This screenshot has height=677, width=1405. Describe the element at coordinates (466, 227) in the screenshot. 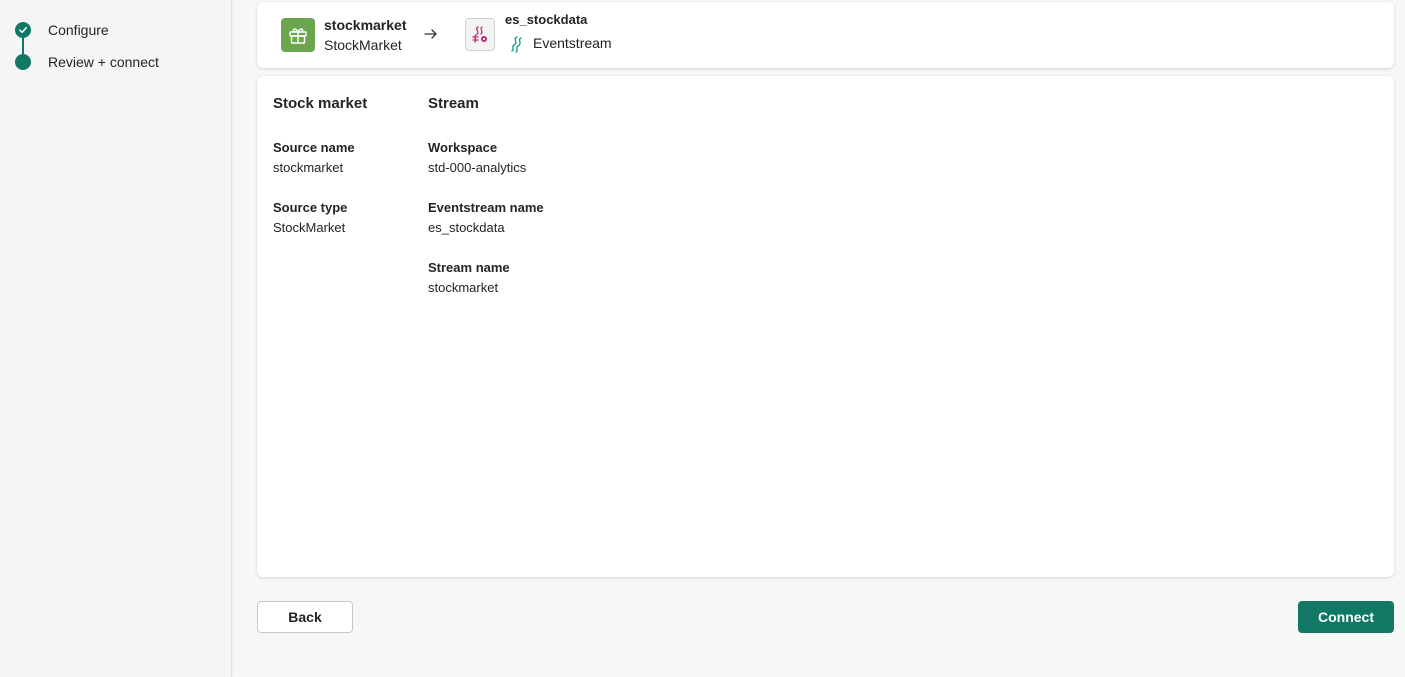

I see `eventstream-name-value: es_stockdata` at that location.